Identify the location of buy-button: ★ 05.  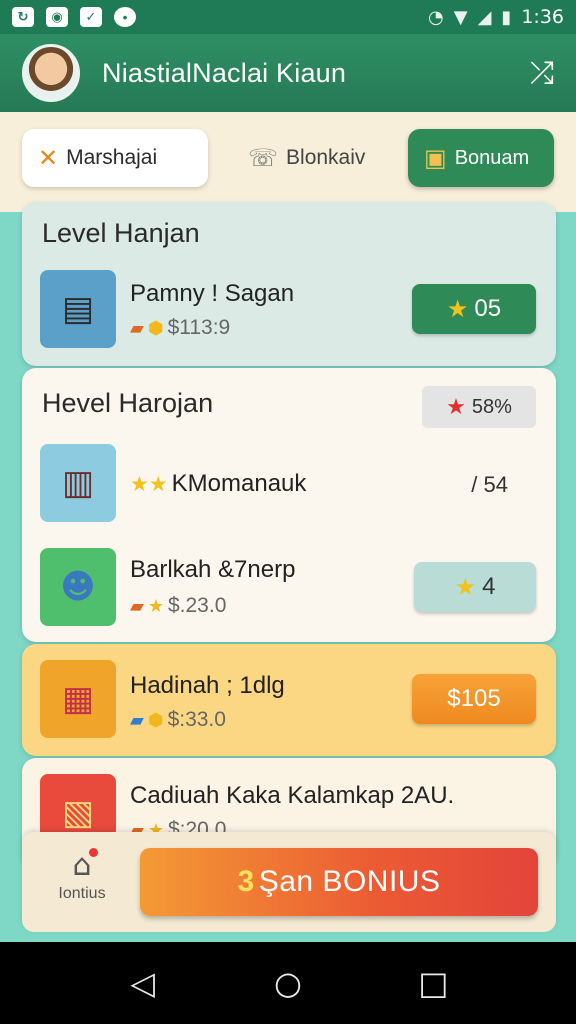
(474, 309).